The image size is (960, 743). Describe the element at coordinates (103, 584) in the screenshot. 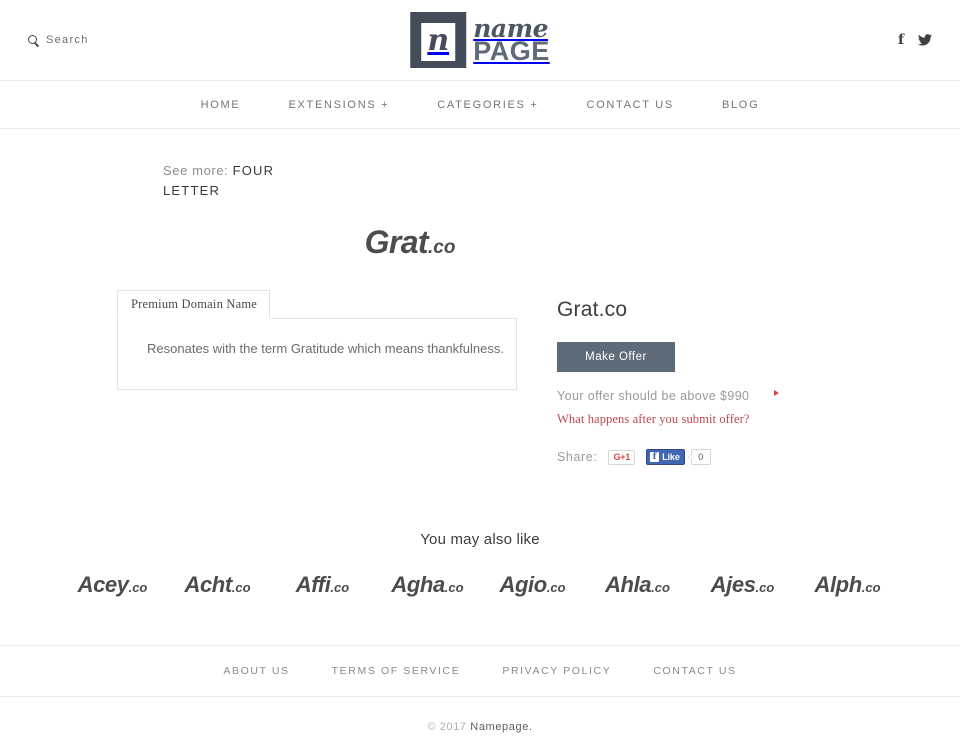

I see `related-domain-name: Acey` at that location.